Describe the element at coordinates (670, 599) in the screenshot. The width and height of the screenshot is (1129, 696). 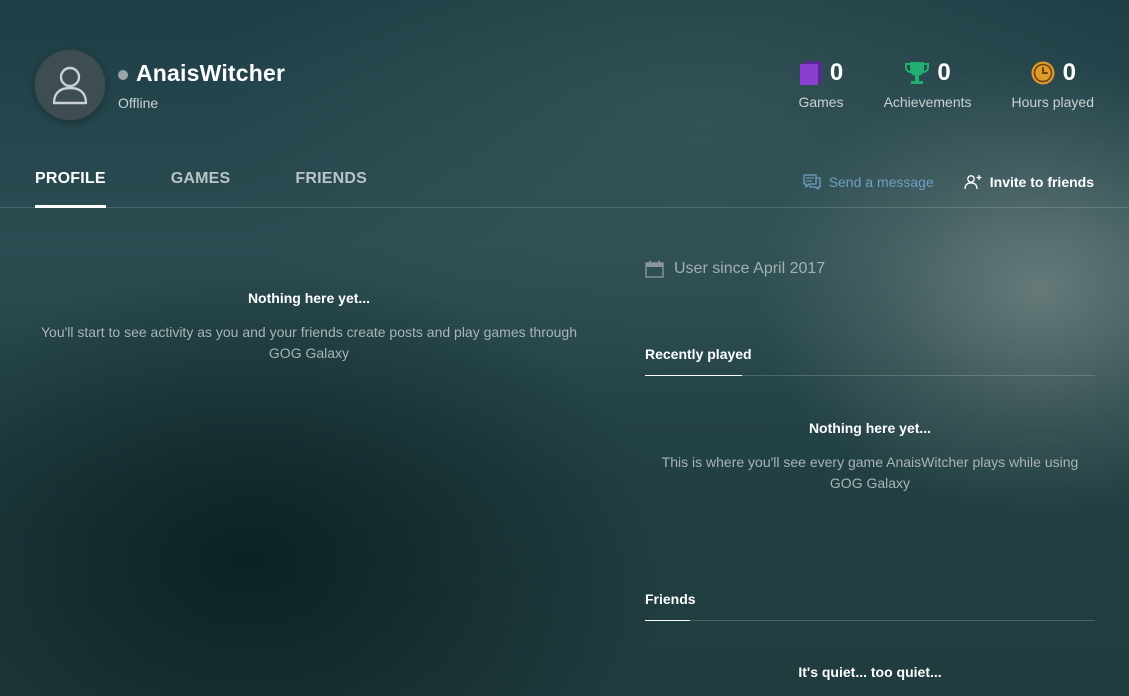
I see `friends-title: Friends` at that location.